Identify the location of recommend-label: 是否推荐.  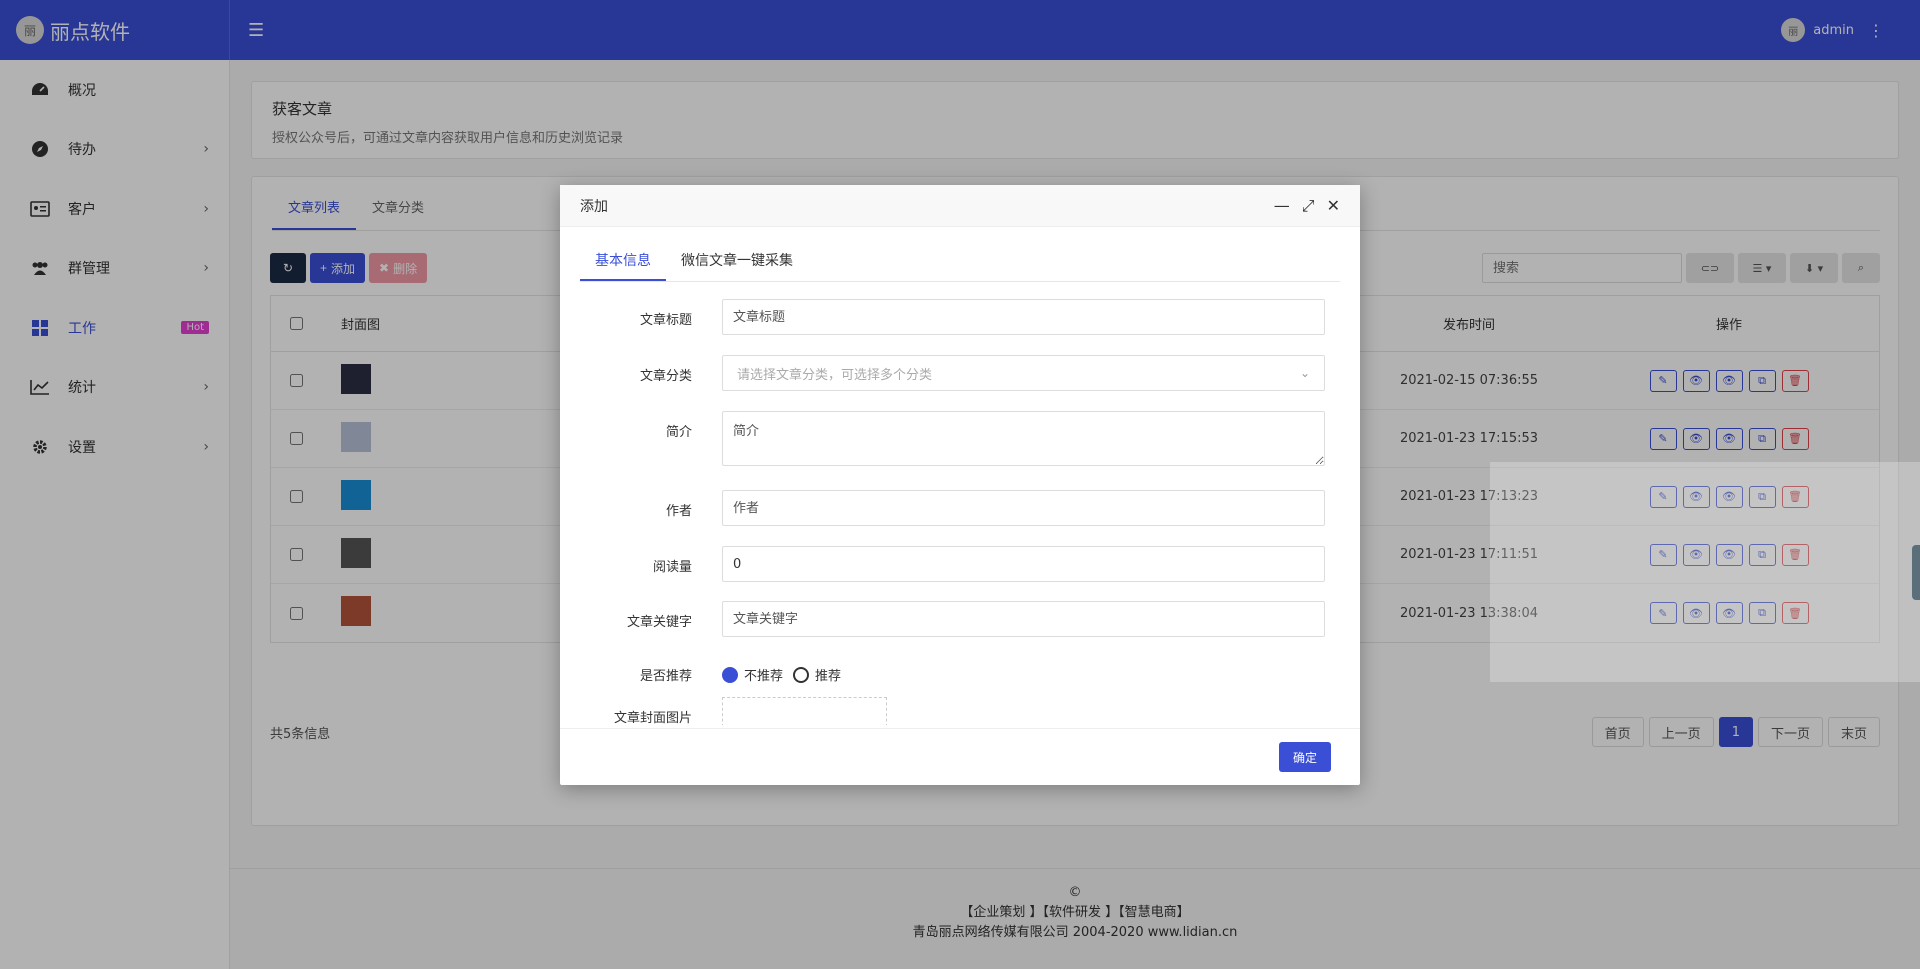
(665, 676).